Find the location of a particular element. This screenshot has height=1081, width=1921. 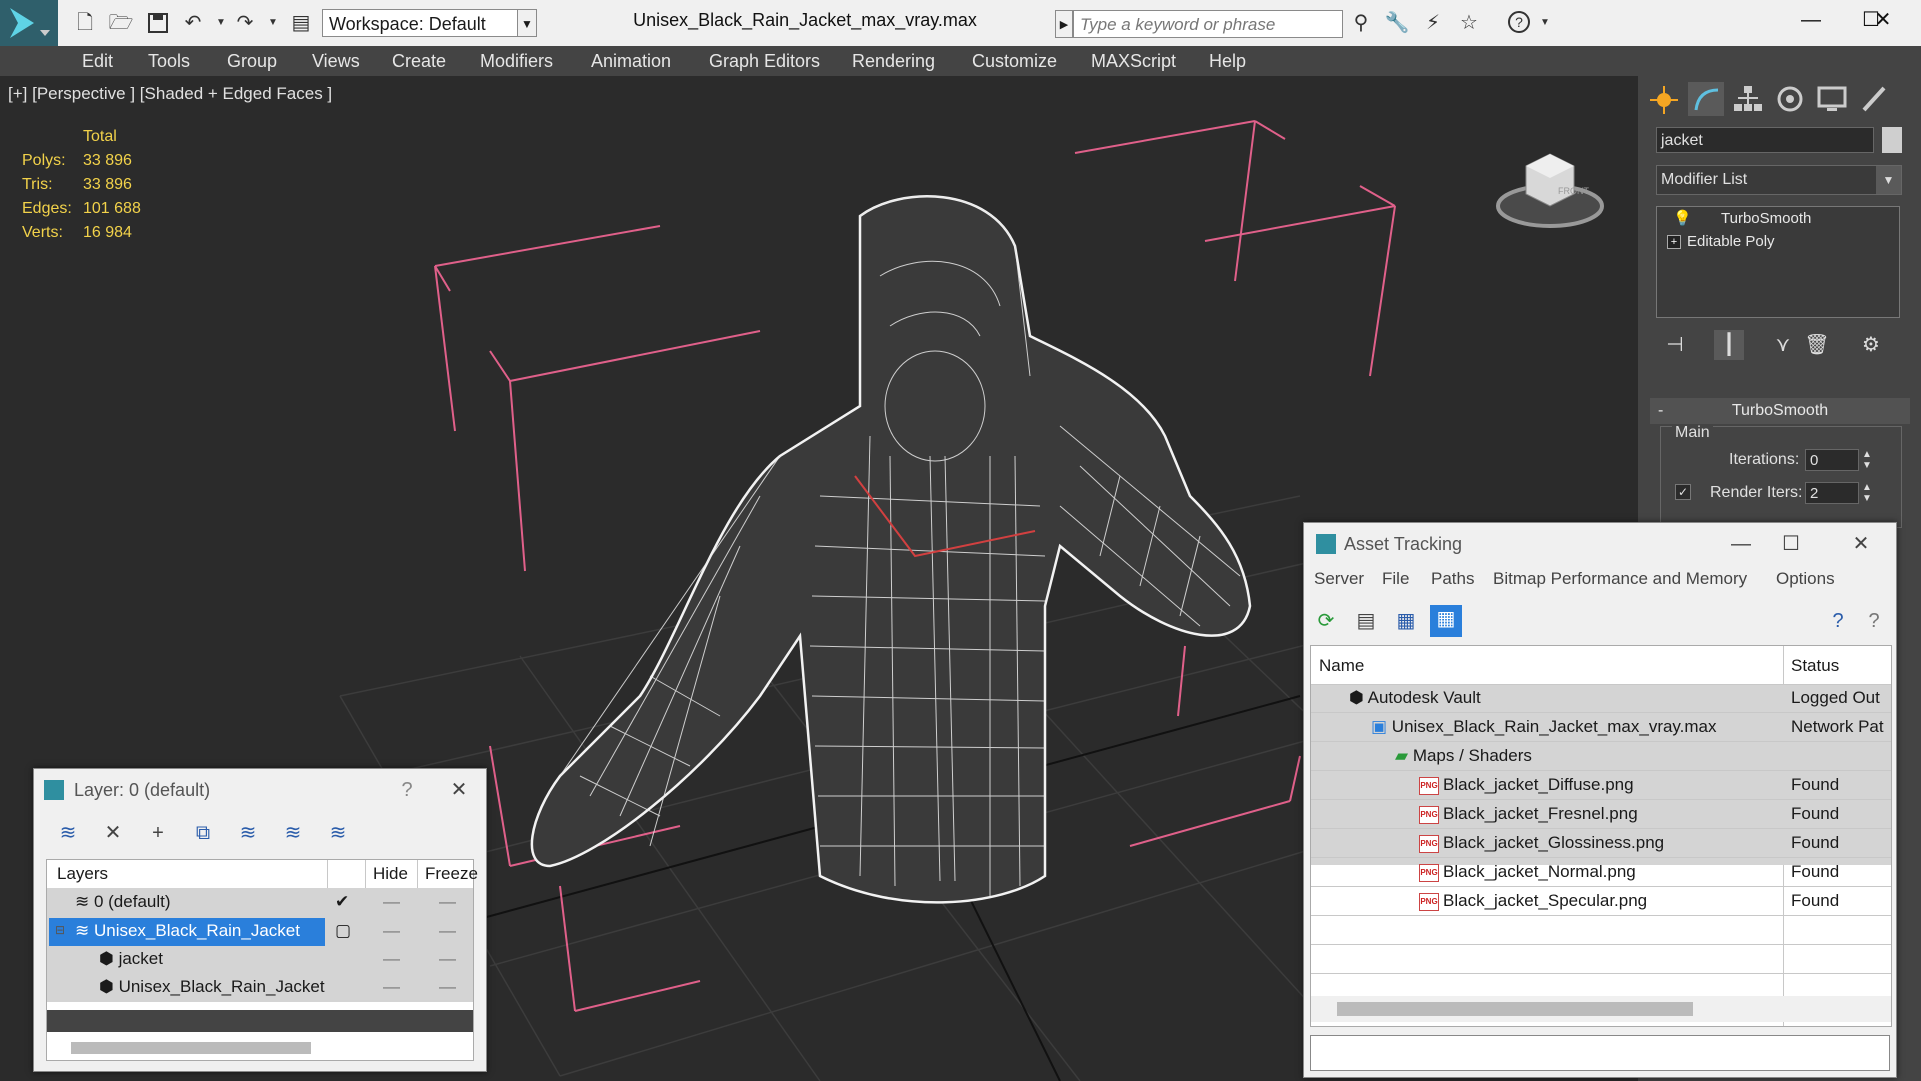

collapse-minus-icon: ⊟ is located at coordinates (60, 930).